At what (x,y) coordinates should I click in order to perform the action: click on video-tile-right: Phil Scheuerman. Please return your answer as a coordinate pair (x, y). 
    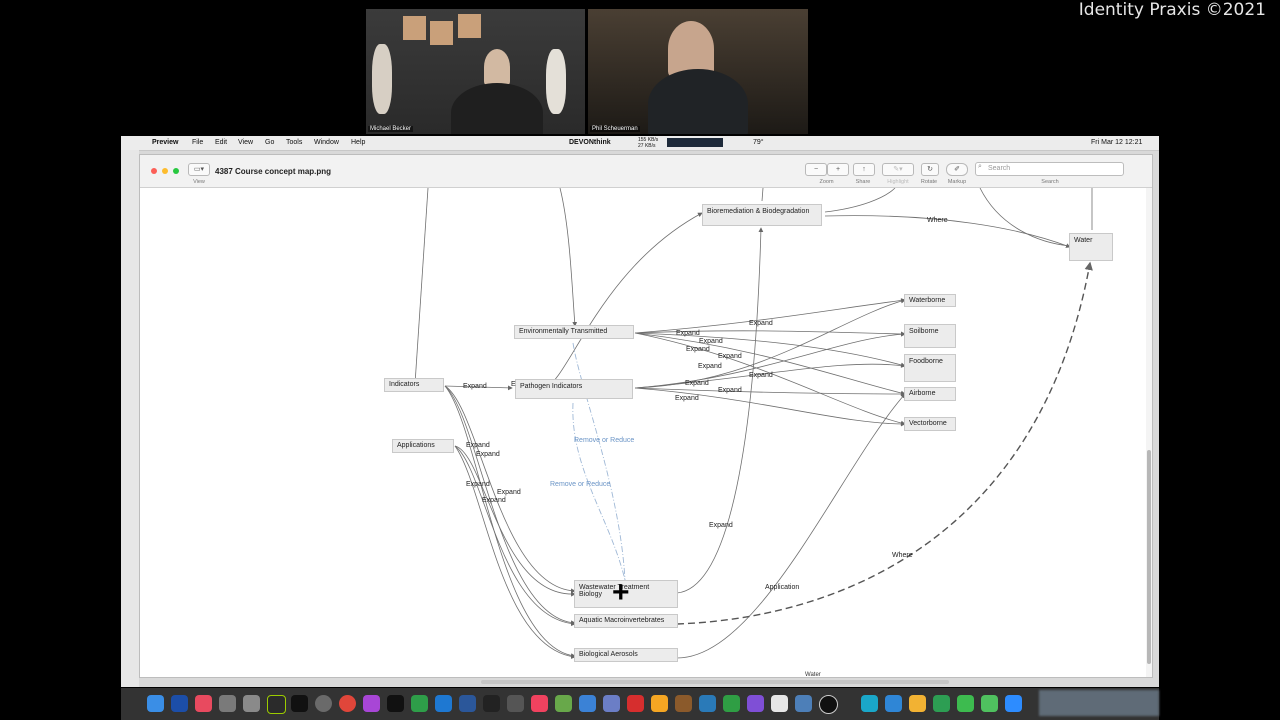
    Looking at the image, I should click on (698, 71).